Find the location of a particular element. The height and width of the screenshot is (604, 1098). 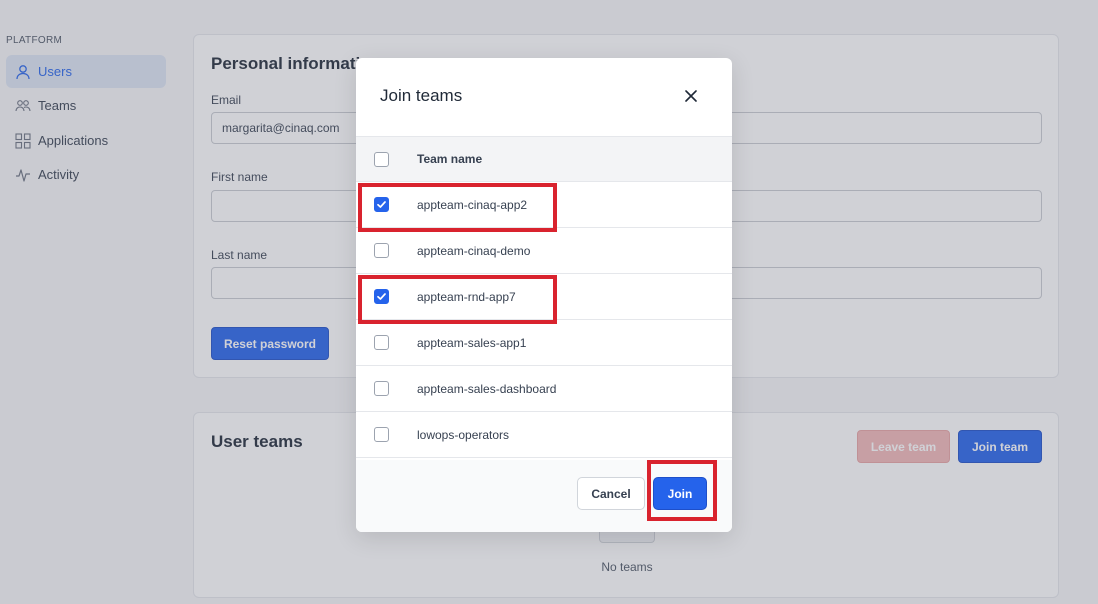

table-row: appteam-sales-dashboard is located at coordinates (544, 389).